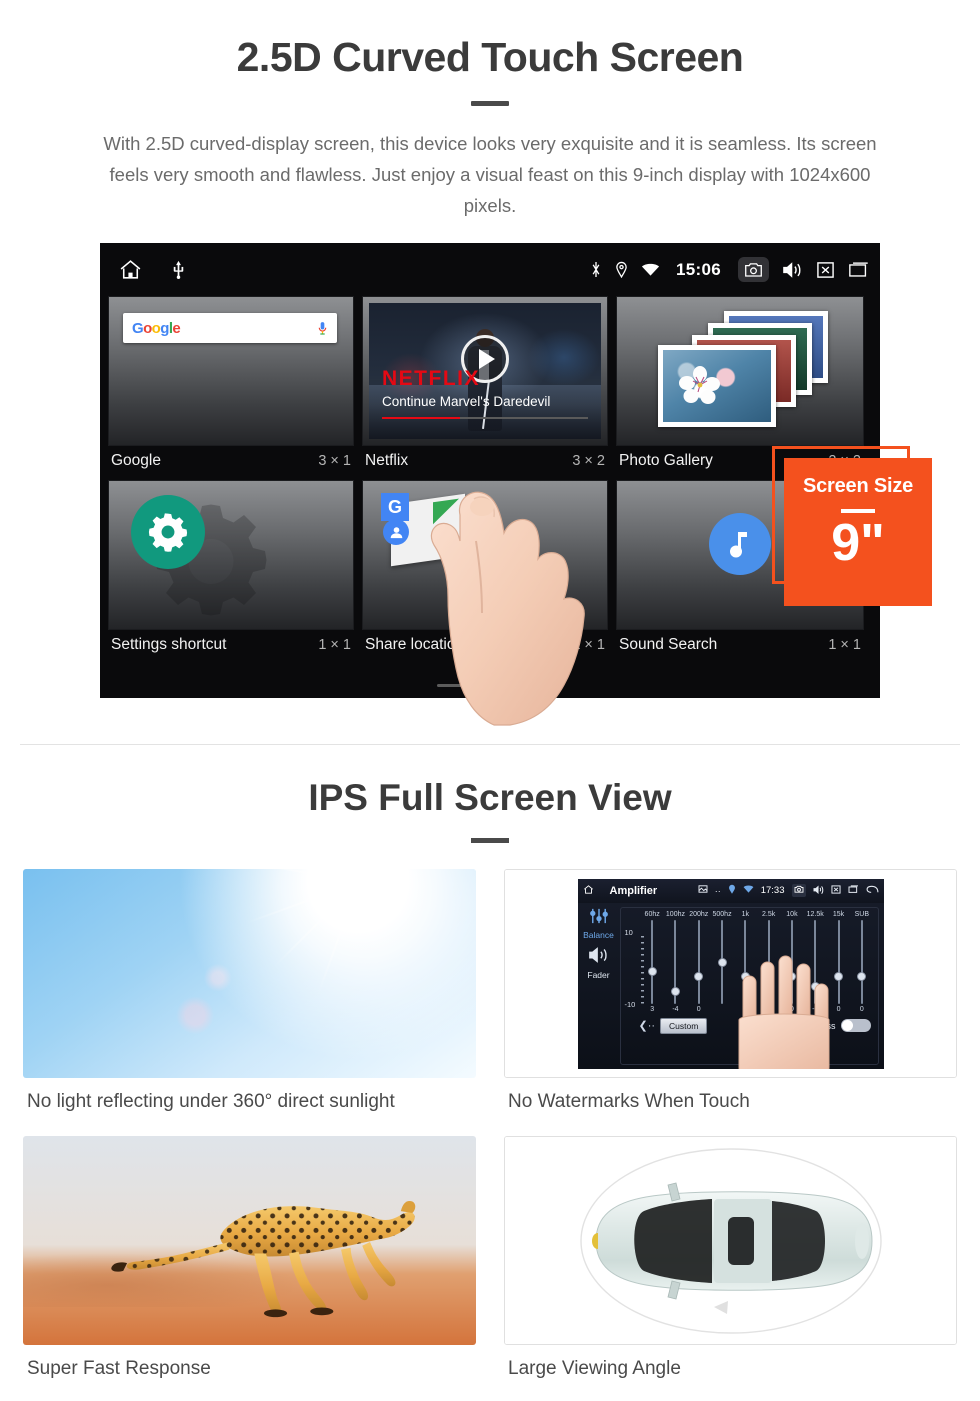  I want to click on car-top-view-illustration, so click(730, 1240).